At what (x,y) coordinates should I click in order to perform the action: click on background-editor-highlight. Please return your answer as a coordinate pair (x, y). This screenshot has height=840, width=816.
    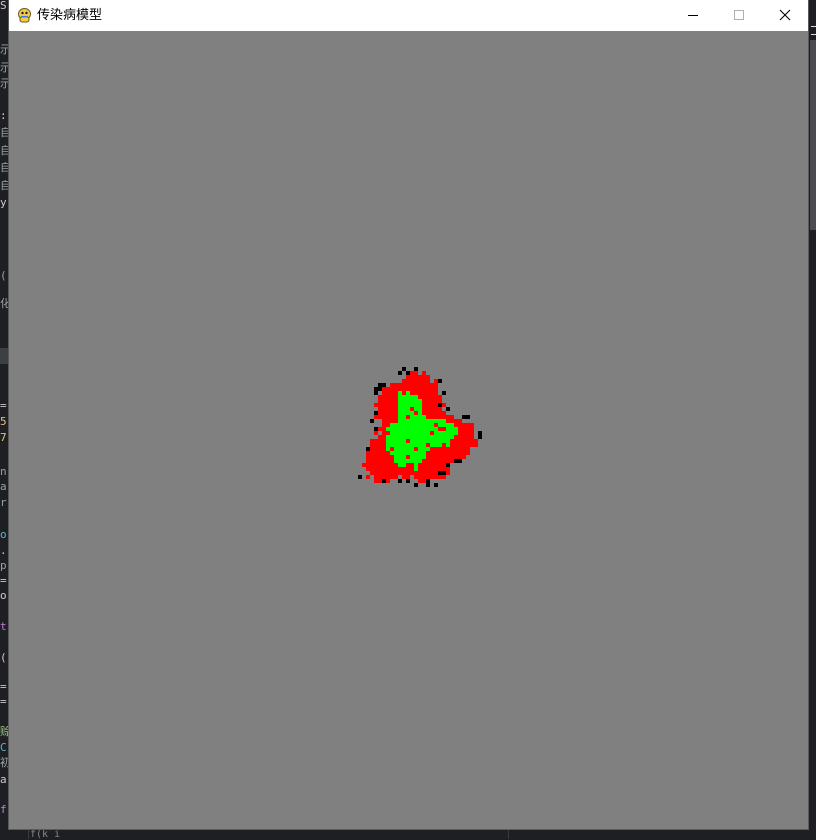
    Looking at the image, I should click on (4, 356).